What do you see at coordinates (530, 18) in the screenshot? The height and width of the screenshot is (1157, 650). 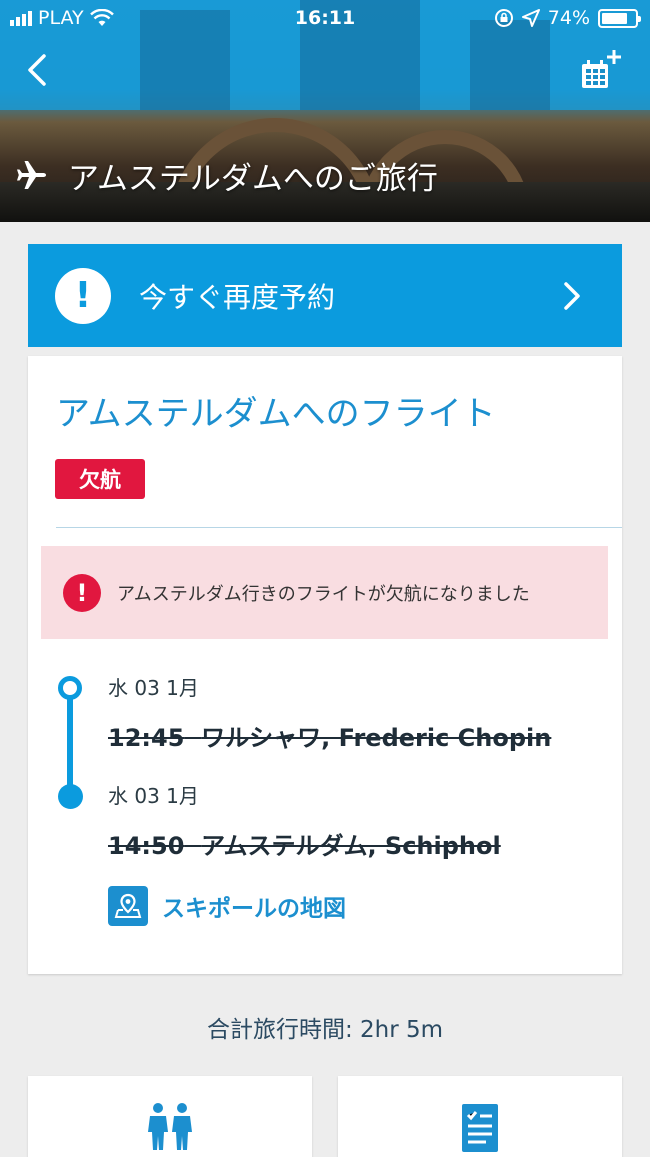 I see `location-arrow-icon` at bounding box center [530, 18].